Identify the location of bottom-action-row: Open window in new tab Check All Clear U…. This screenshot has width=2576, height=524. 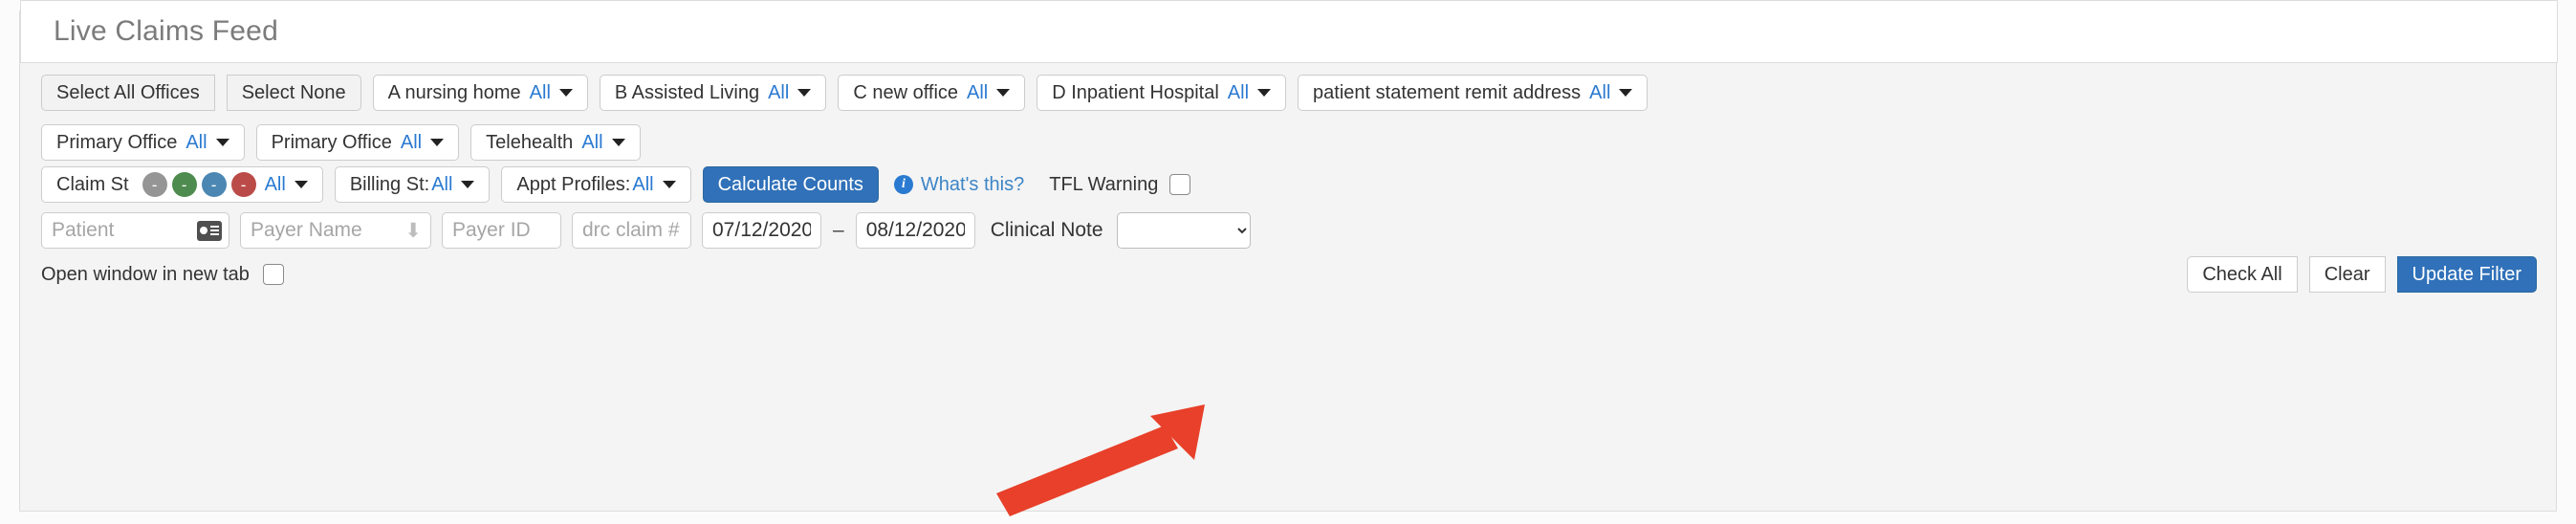
(1289, 275).